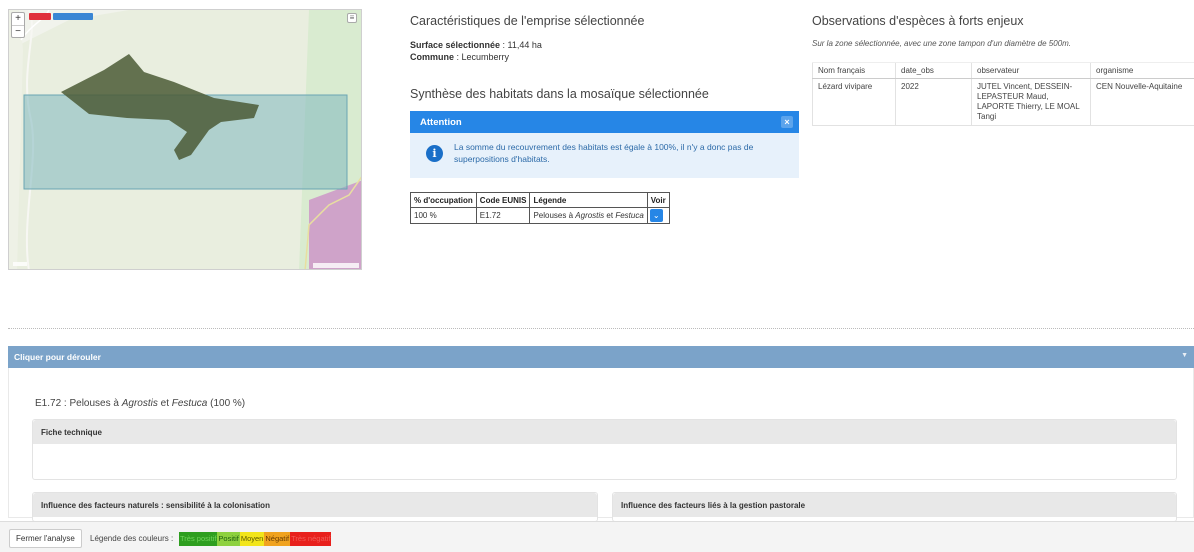  I want to click on legend-negatif: Négatif, so click(277, 539).